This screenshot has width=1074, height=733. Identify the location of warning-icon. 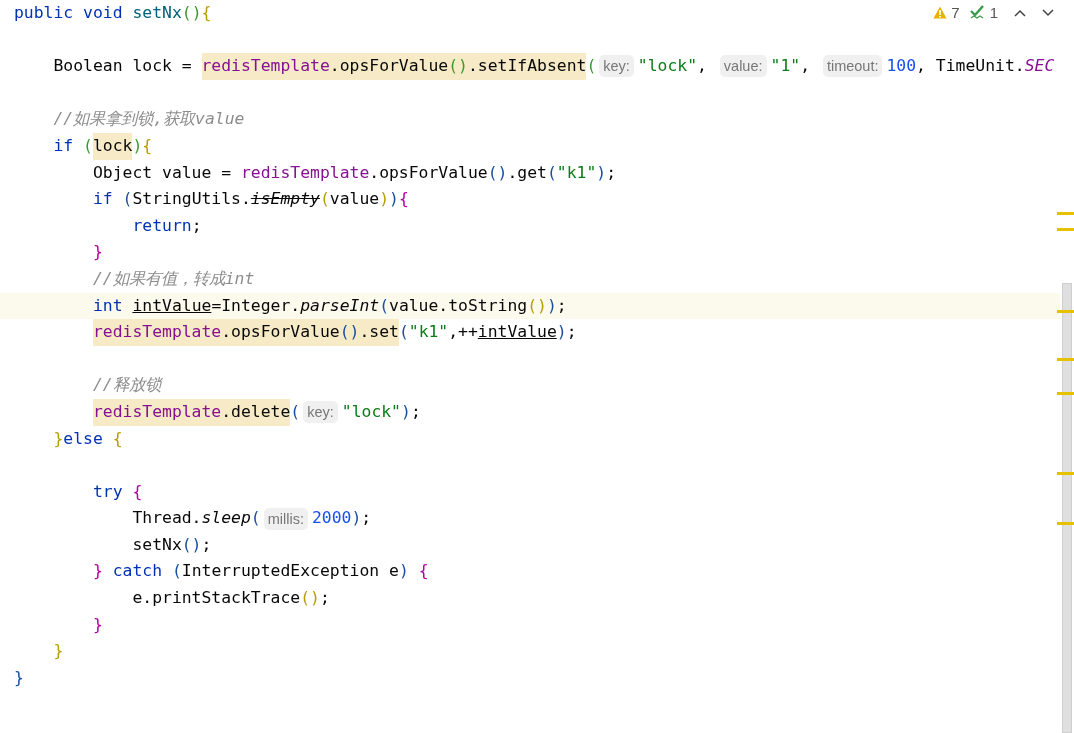
(940, 12).